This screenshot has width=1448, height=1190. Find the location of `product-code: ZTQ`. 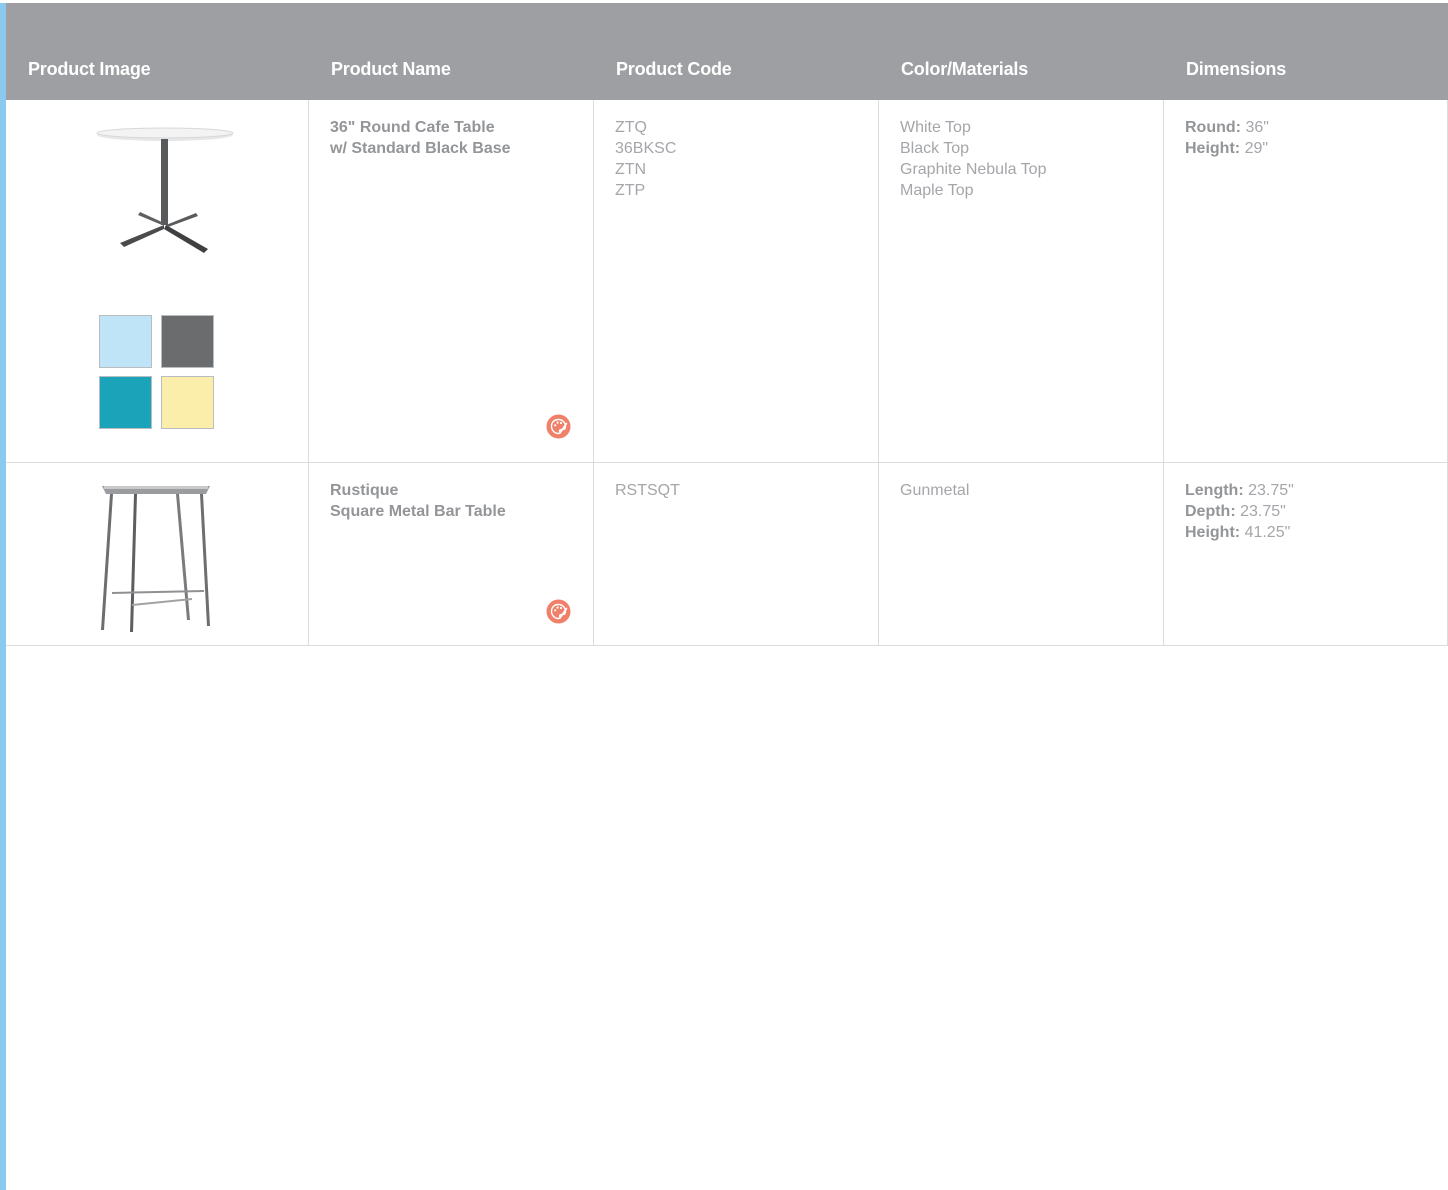

product-code: ZTQ is located at coordinates (631, 127).